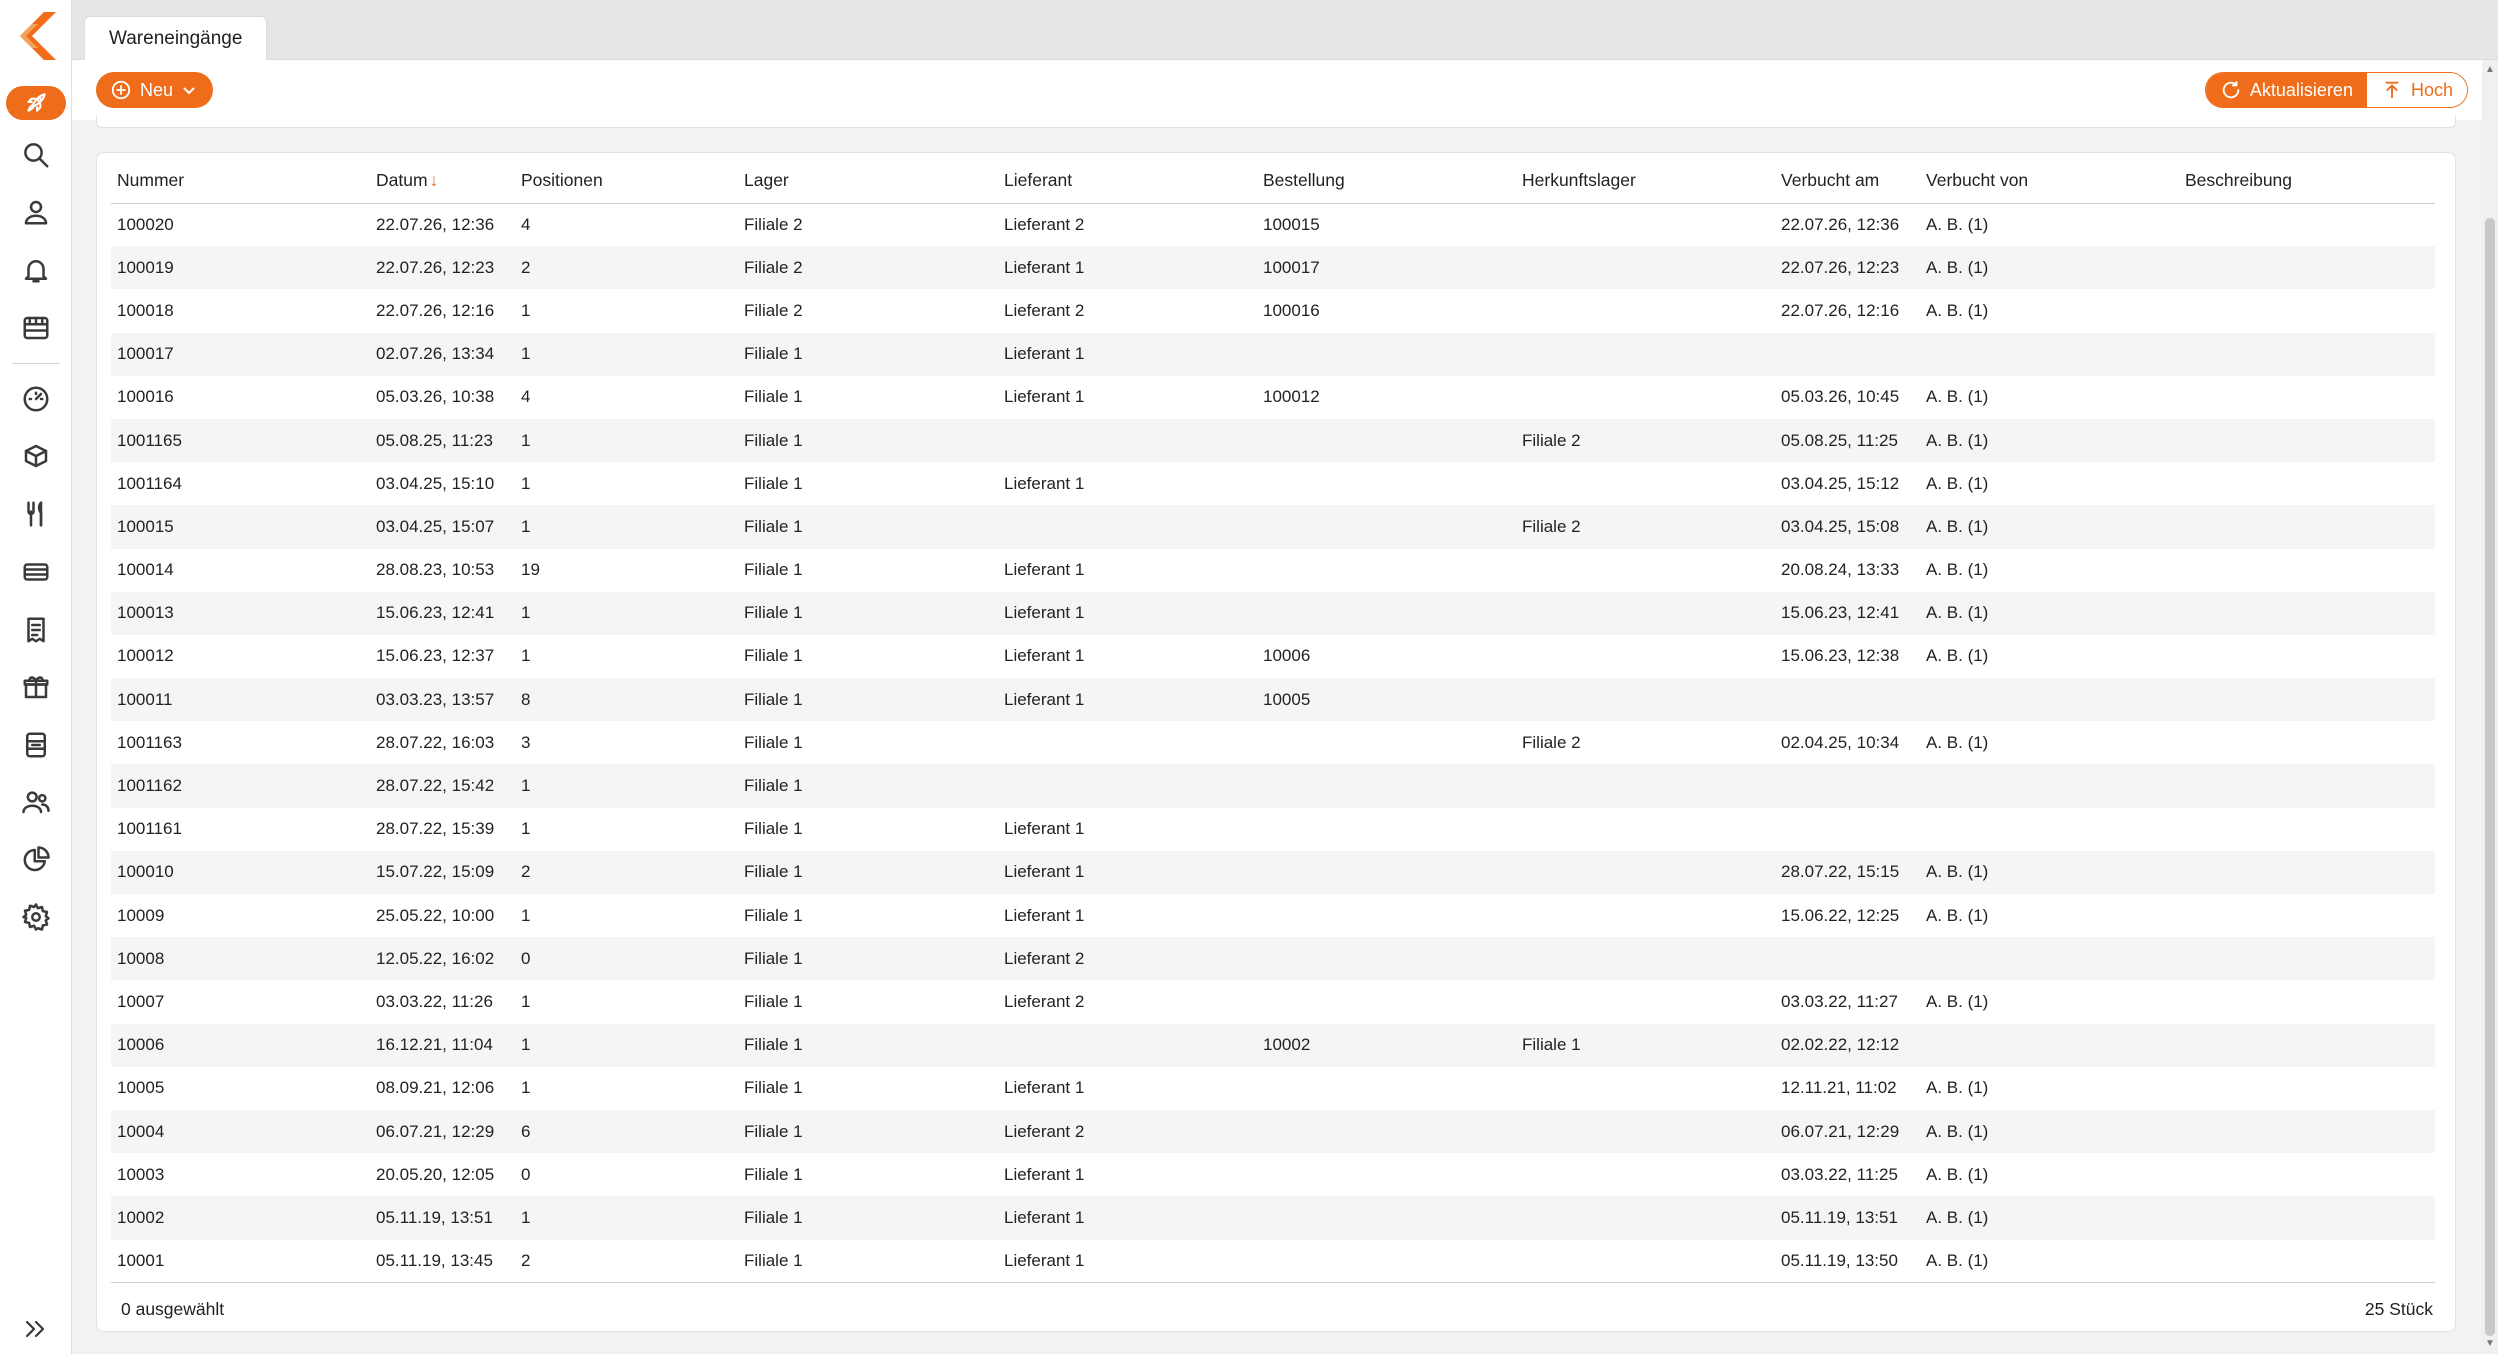 The height and width of the screenshot is (1354, 2498). What do you see at coordinates (626, 1131) in the screenshot?
I see `table-cell: 6` at bounding box center [626, 1131].